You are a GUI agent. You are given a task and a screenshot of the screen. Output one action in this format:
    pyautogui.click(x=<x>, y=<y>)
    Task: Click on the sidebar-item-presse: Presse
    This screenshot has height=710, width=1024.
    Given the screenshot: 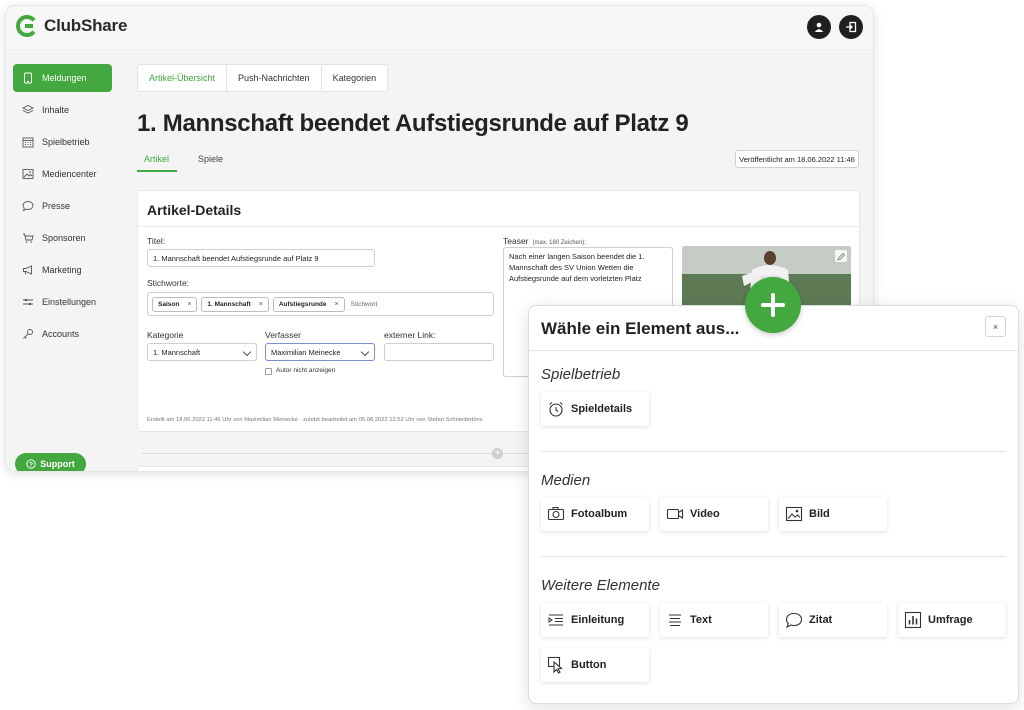 What is the action you would take?
    pyautogui.click(x=62, y=206)
    